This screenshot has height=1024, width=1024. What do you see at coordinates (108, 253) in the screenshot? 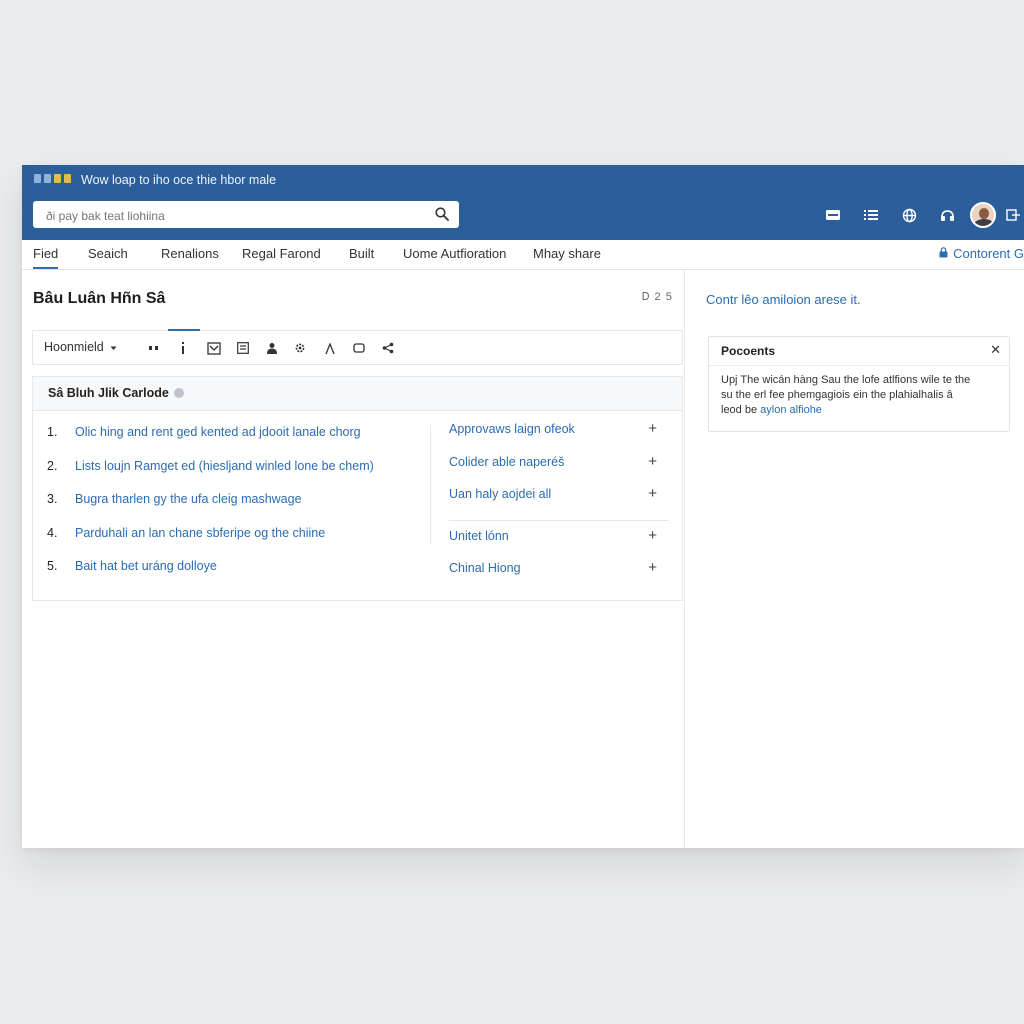
I see `tab-search: Seaich` at bounding box center [108, 253].